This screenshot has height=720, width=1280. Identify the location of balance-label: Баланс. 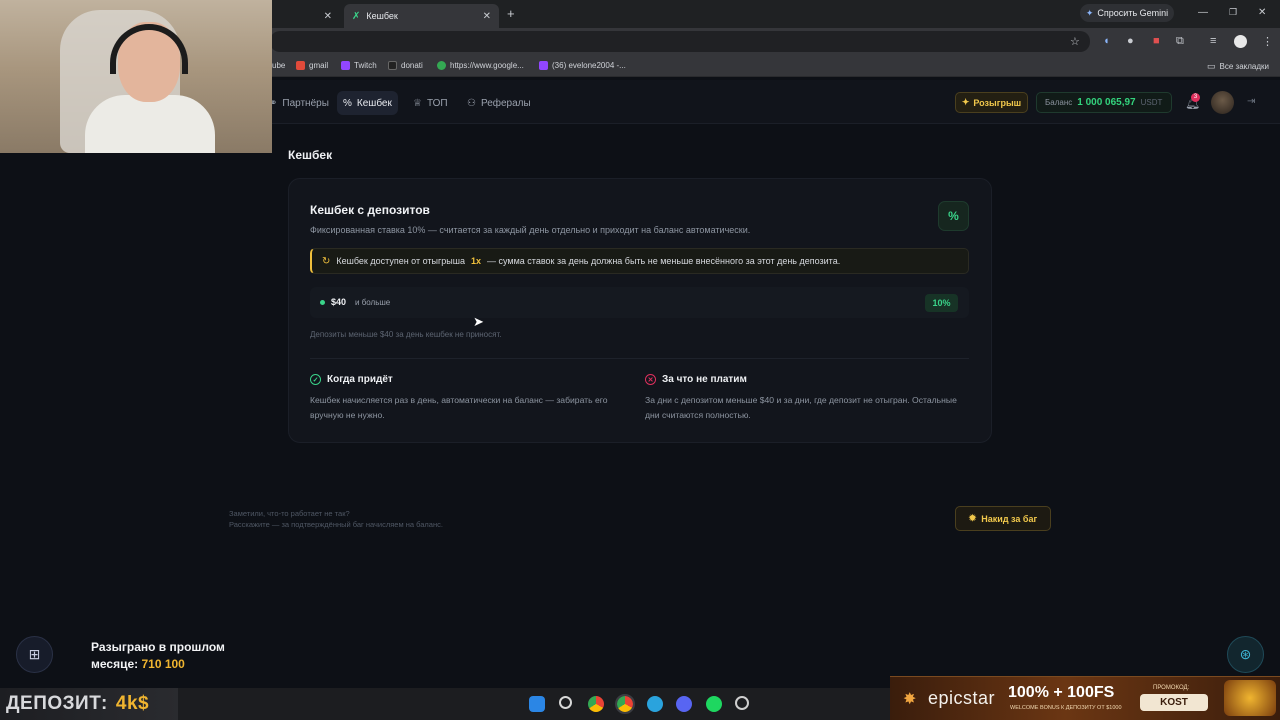
(1059, 102).